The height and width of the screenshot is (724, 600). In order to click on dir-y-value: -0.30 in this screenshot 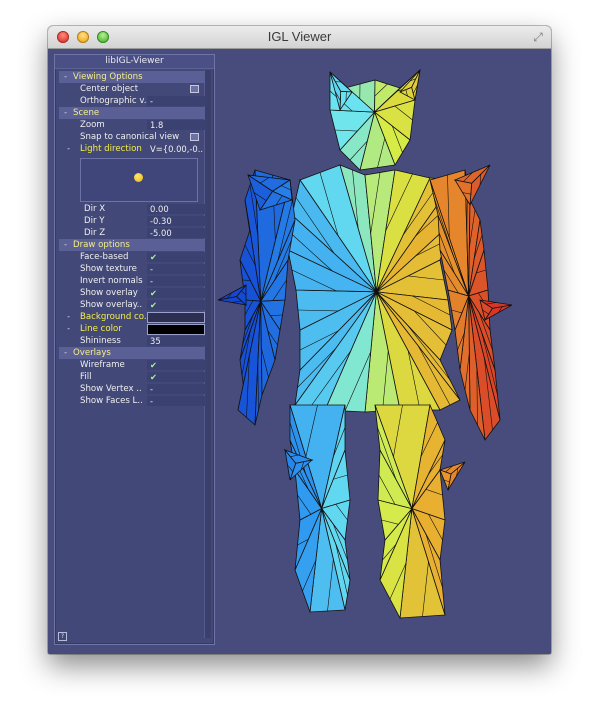, I will do `click(176, 221)`.